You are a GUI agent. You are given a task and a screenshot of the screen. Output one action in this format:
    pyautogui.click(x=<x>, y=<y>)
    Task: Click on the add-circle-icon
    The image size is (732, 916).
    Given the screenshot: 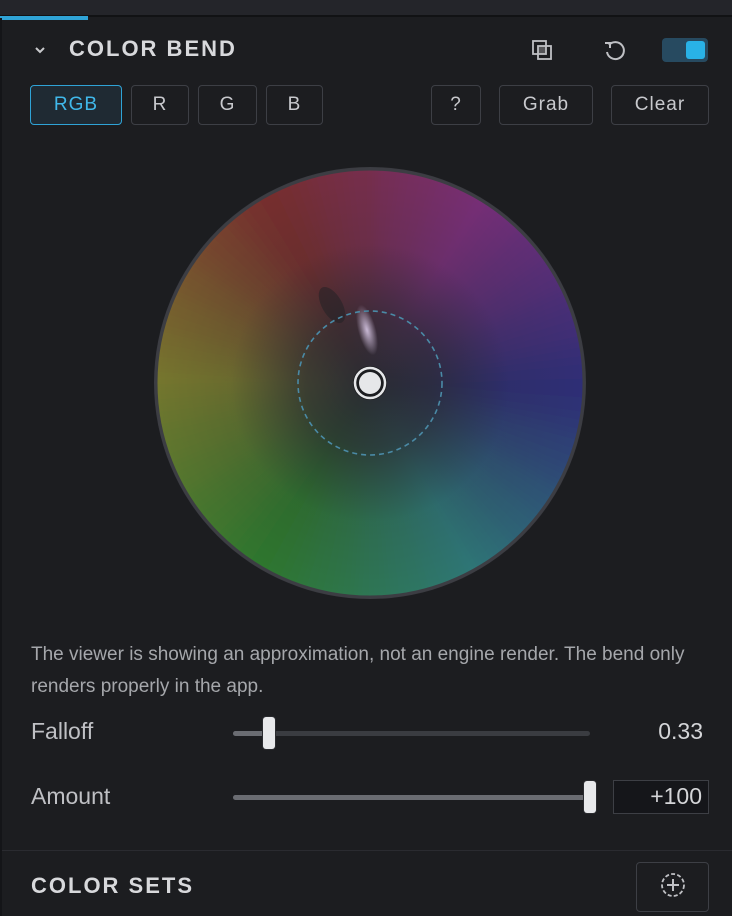 What is the action you would take?
    pyautogui.click(x=673, y=887)
    